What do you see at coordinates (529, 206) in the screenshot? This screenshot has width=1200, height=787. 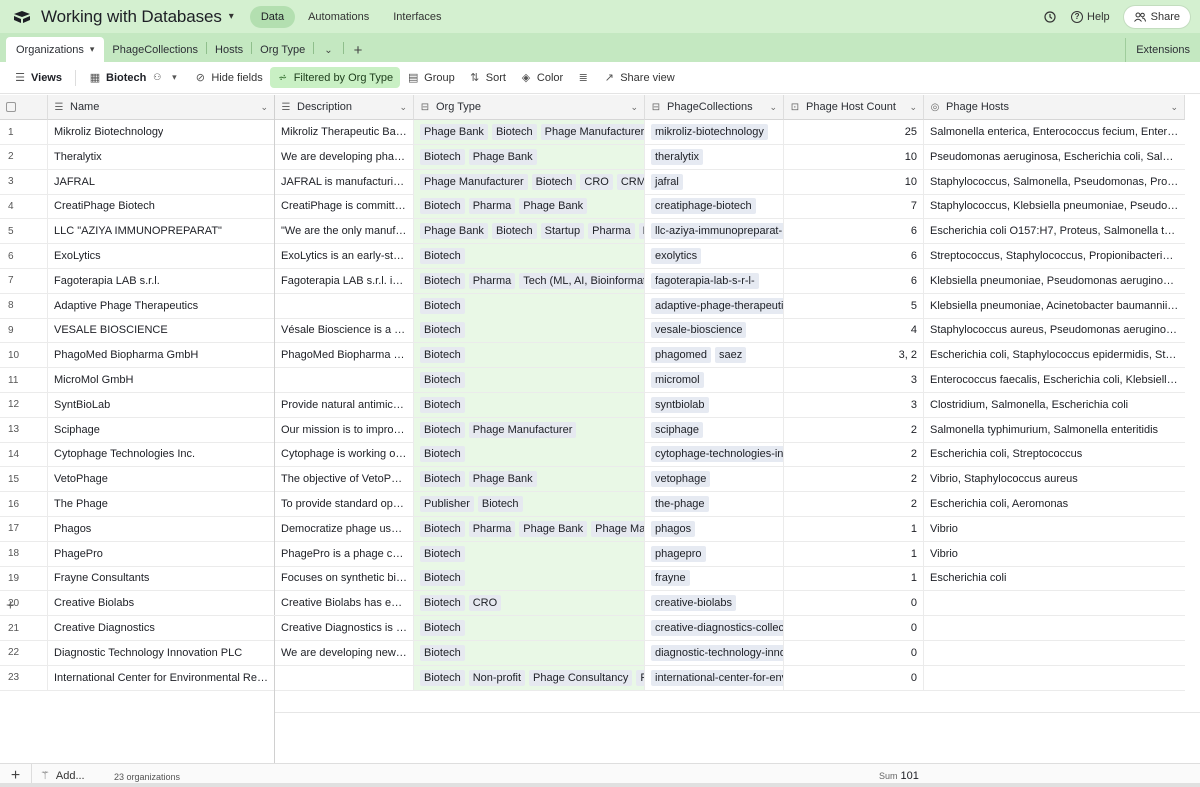 I see `org-type-cell: Biotech Pharma Phage Bank` at bounding box center [529, 206].